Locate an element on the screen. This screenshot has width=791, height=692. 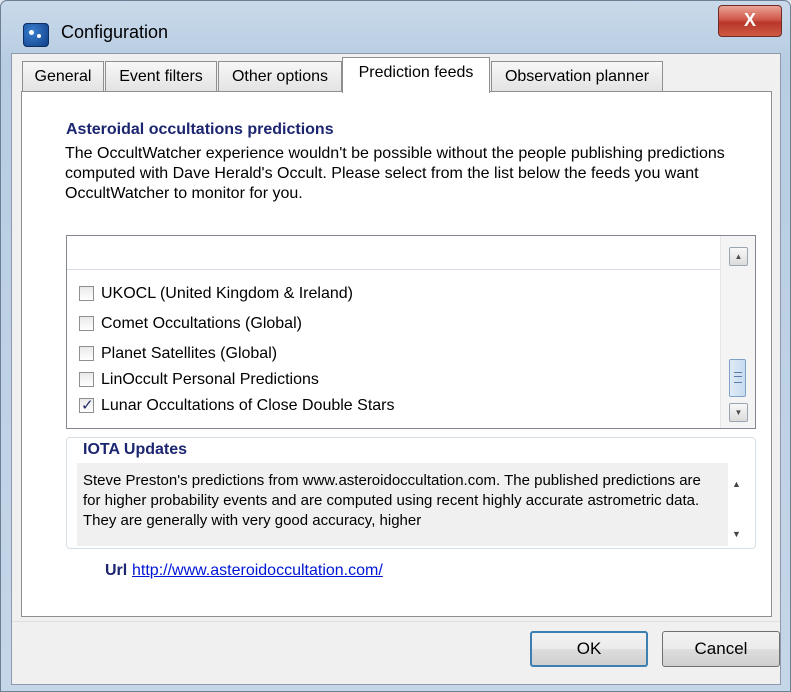
tab-general: General is located at coordinates (63, 76).